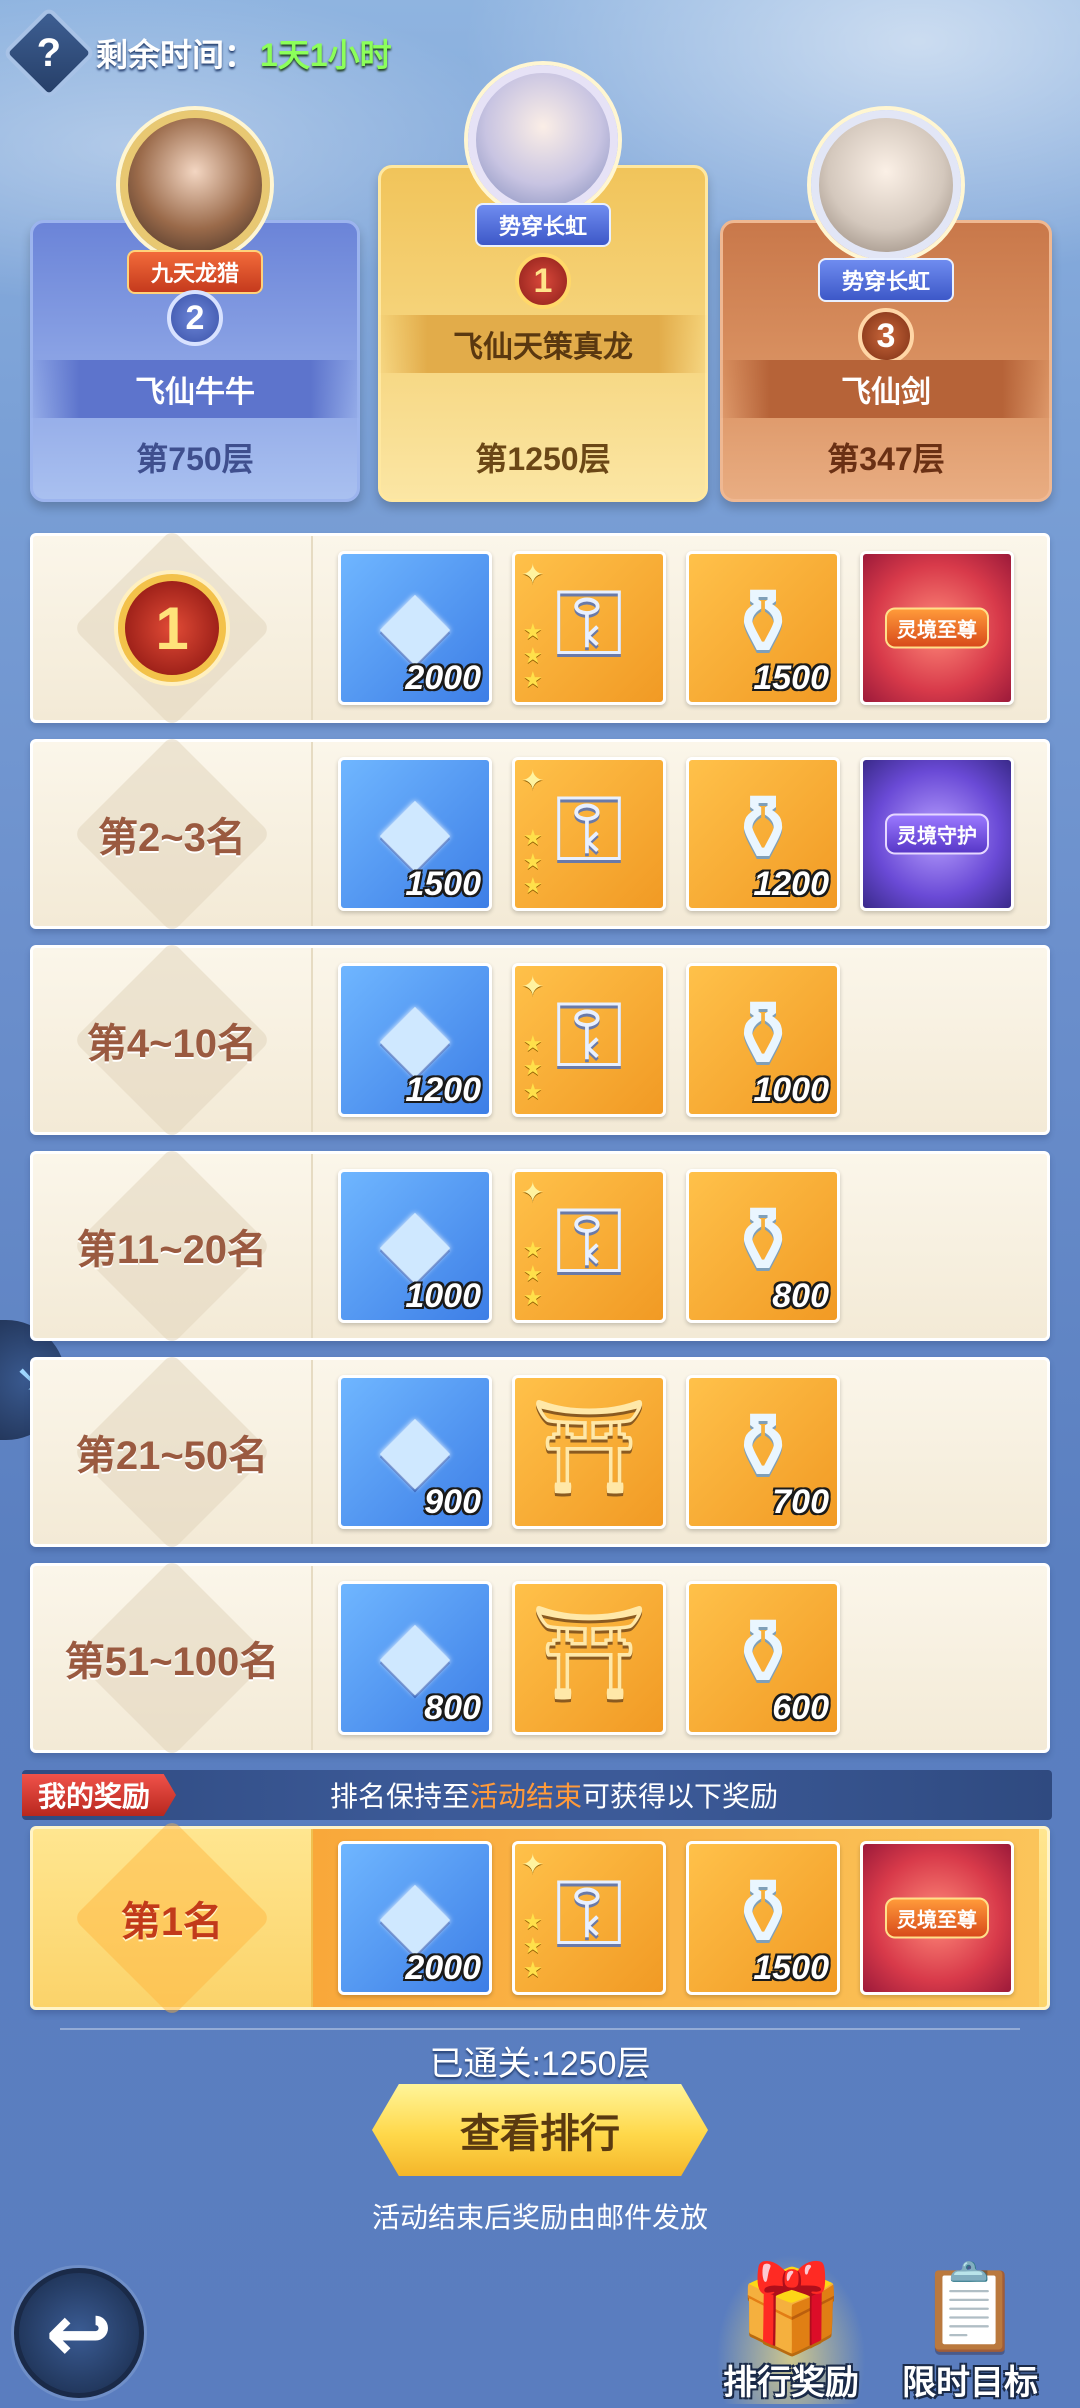 This screenshot has height=2408, width=1080. I want to click on title-banner: 九天龙猎, so click(195, 272).